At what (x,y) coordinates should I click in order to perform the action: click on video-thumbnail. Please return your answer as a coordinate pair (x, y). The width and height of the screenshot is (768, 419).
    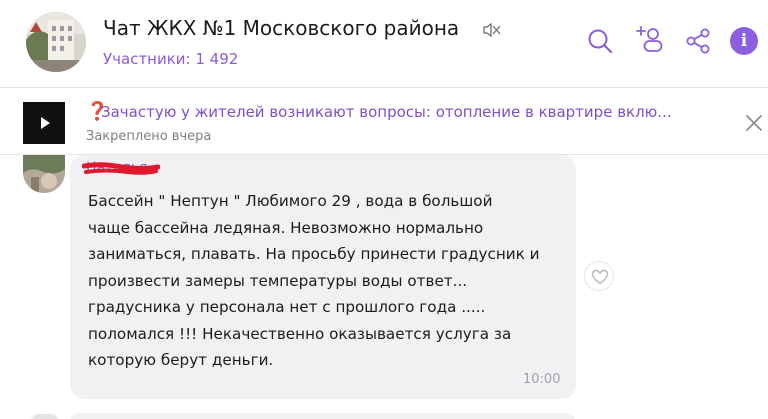
    Looking at the image, I should click on (44, 123).